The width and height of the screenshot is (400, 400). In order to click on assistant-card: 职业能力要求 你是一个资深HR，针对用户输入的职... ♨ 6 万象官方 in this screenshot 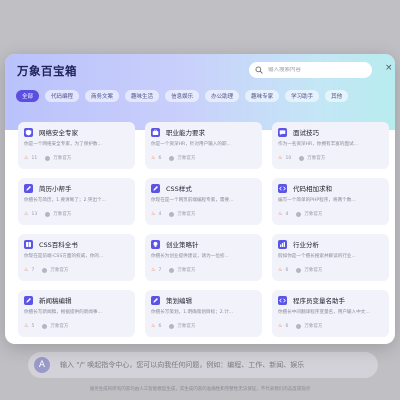, I will do `click(203, 145)`.